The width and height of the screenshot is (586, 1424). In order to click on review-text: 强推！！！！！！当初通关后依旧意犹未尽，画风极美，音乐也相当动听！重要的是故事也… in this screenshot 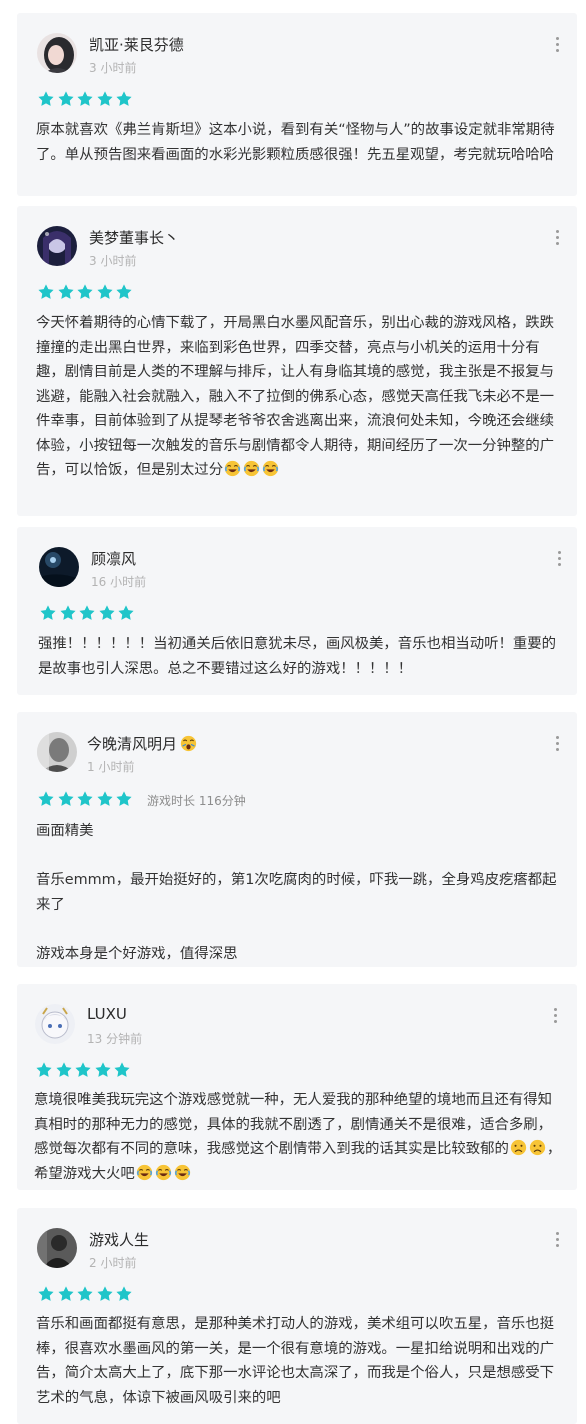, I will do `click(297, 656)`.